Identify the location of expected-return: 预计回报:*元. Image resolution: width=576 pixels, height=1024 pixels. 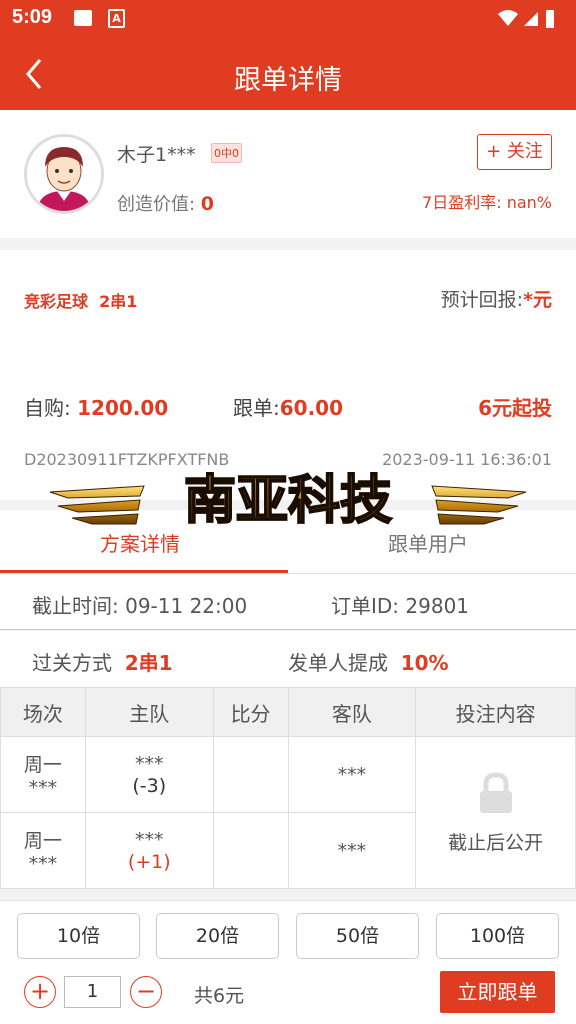
(496, 298).